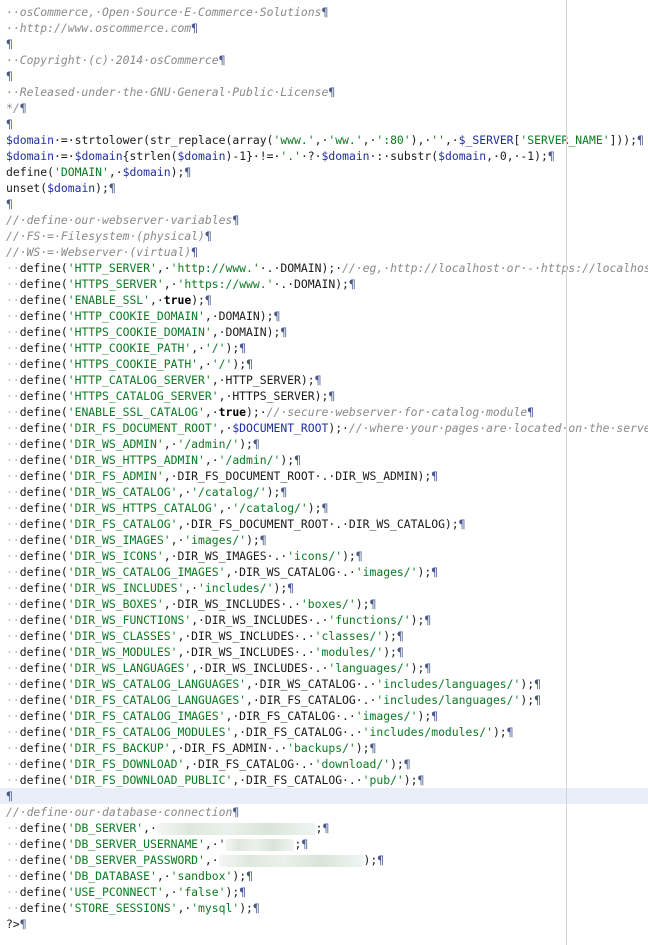  Describe the element at coordinates (324, 172) in the screenshot. I see `code-line: define('DOMAIN',·$domain);¶` at that location.